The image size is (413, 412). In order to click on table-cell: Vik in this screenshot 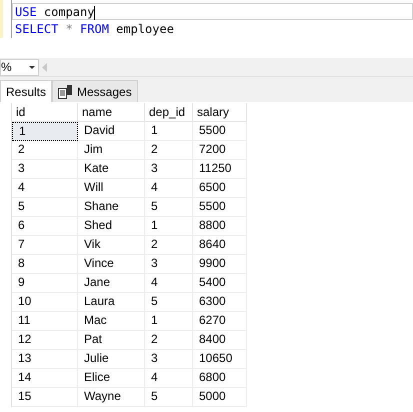, I will do `click(111, 245)`.